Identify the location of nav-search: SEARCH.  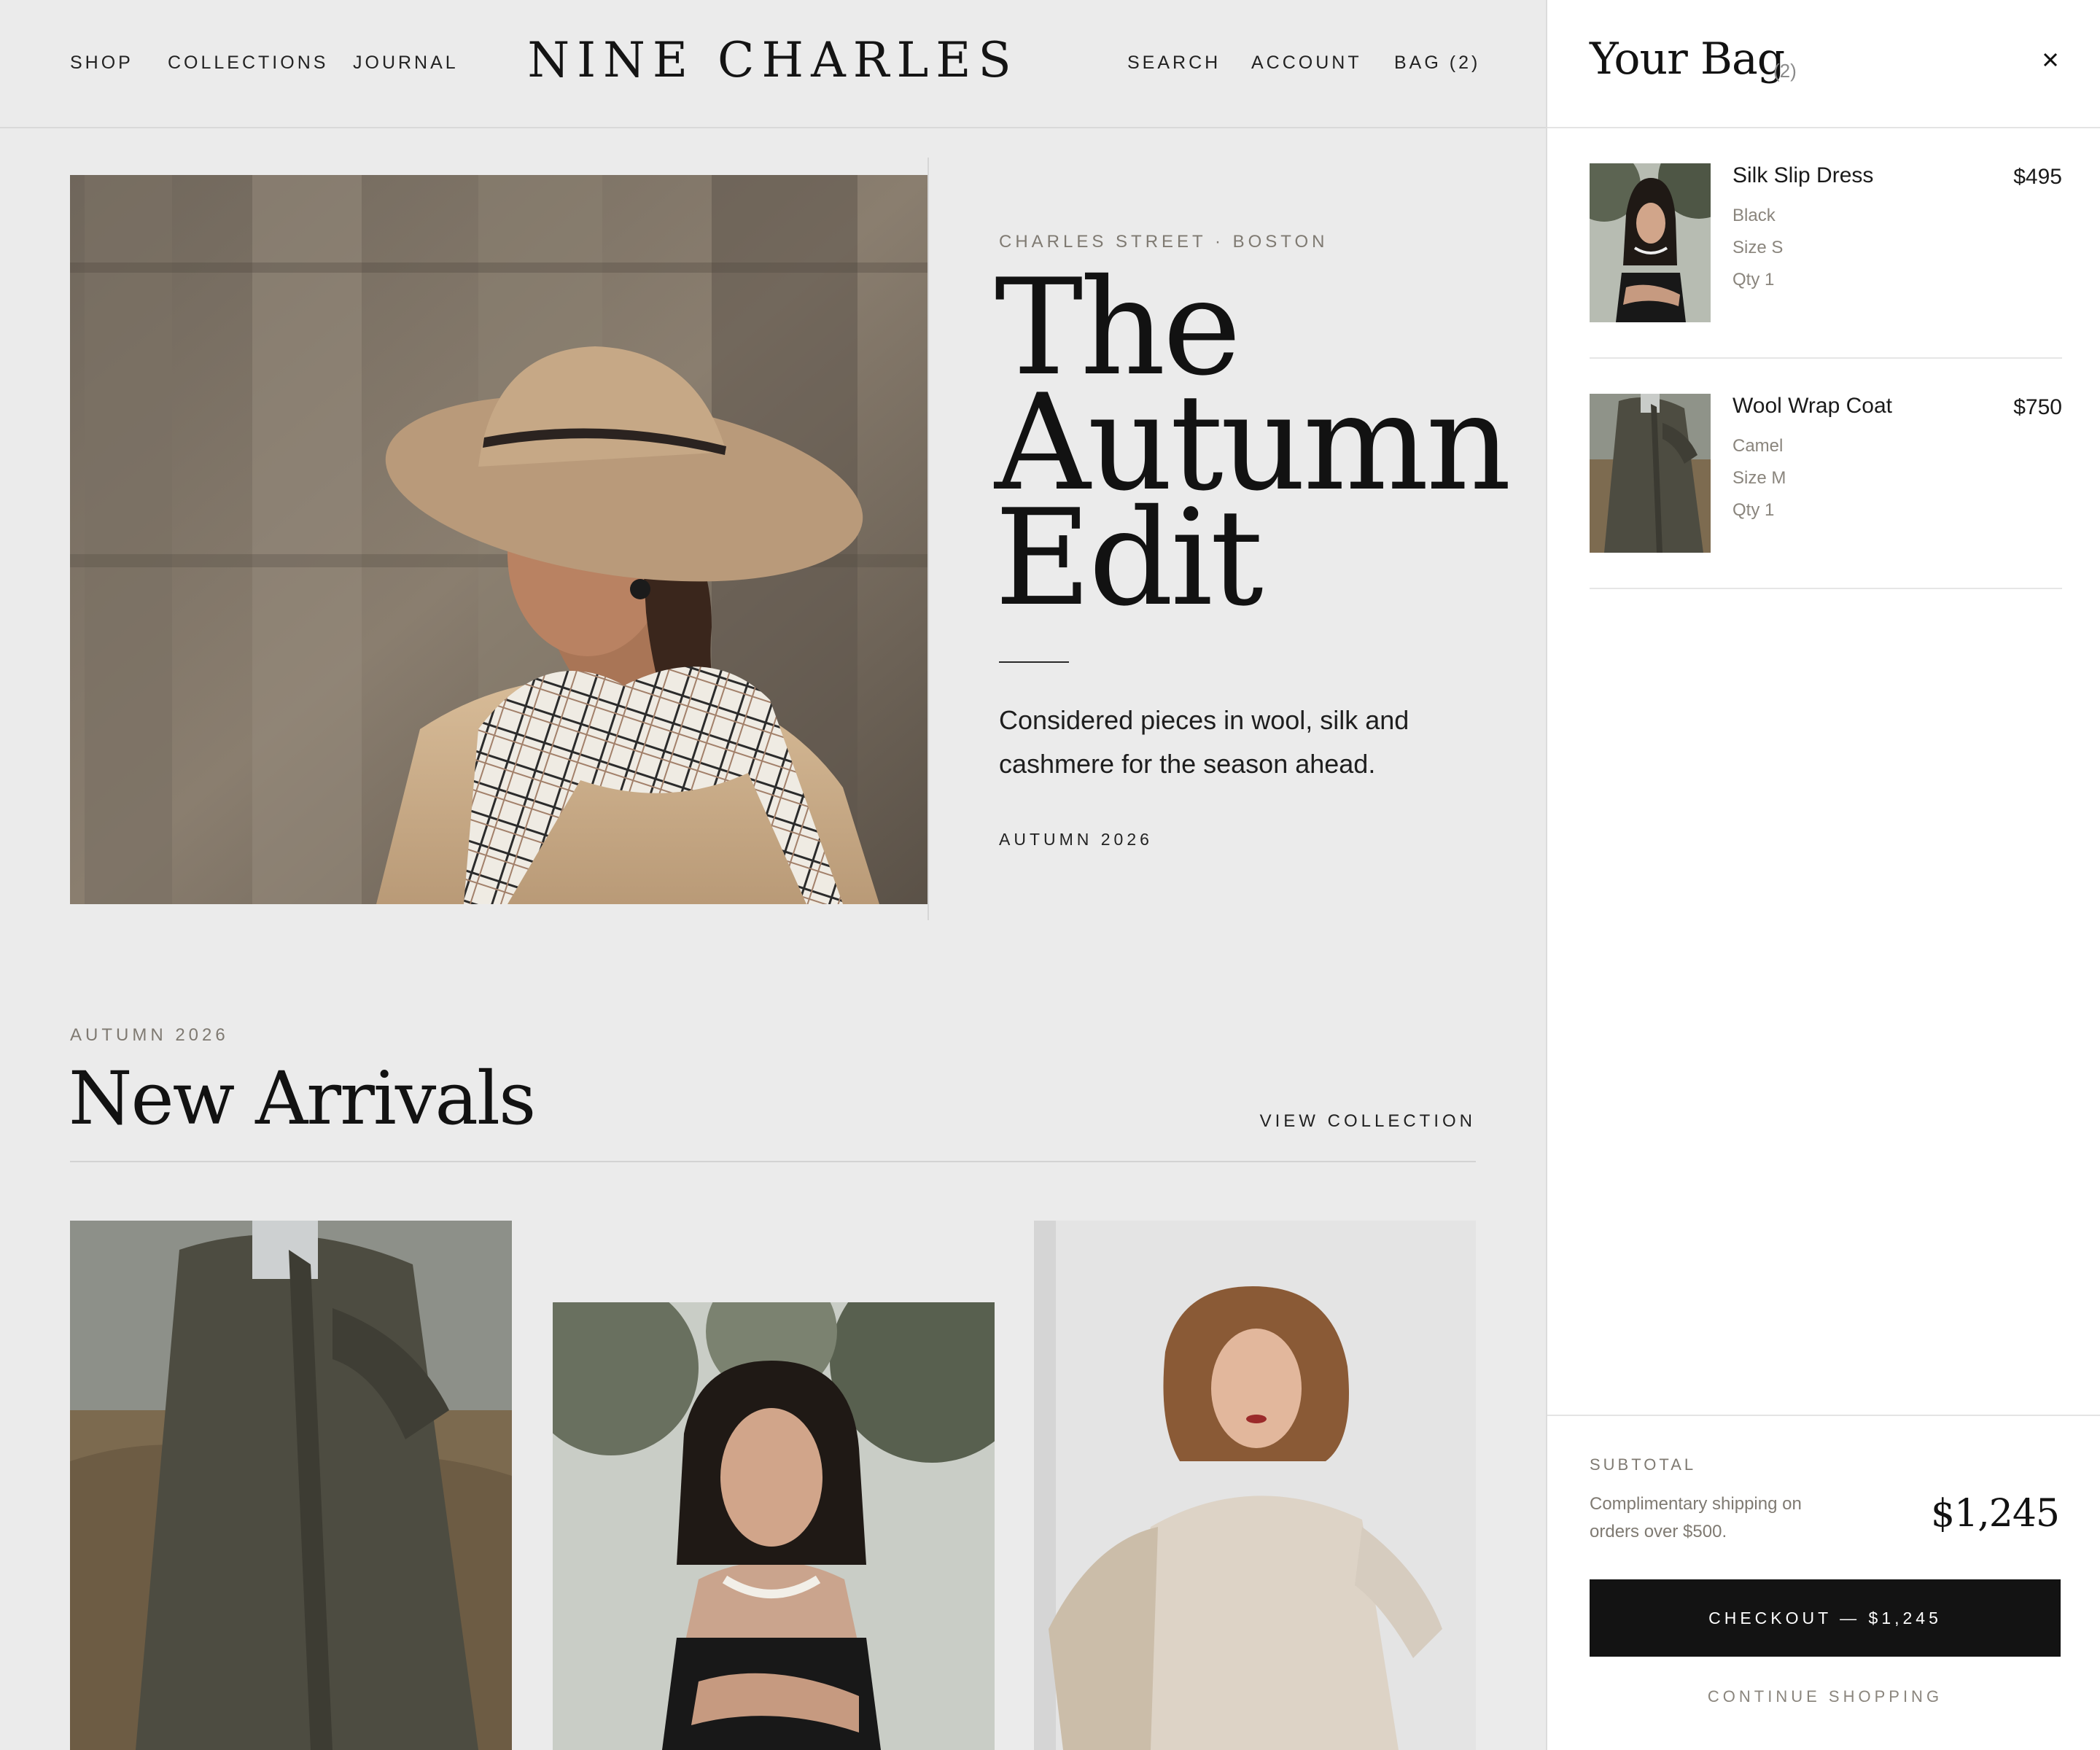
(1174, 63).